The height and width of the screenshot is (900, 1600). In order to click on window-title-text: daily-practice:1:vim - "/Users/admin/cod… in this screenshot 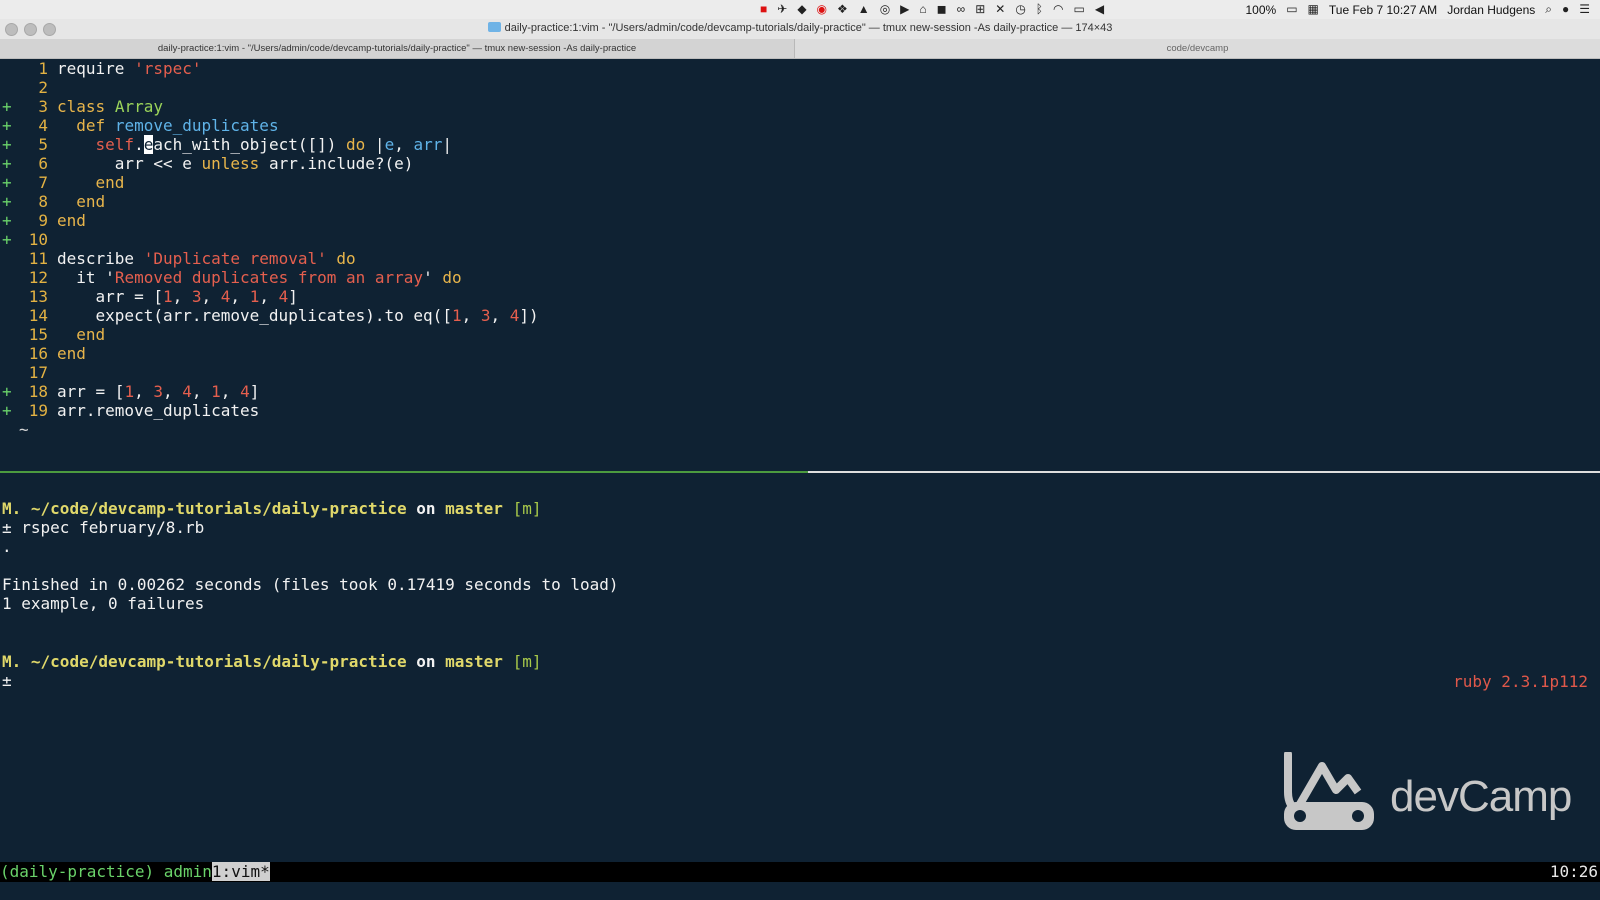, I will do `click(808, 28)`.